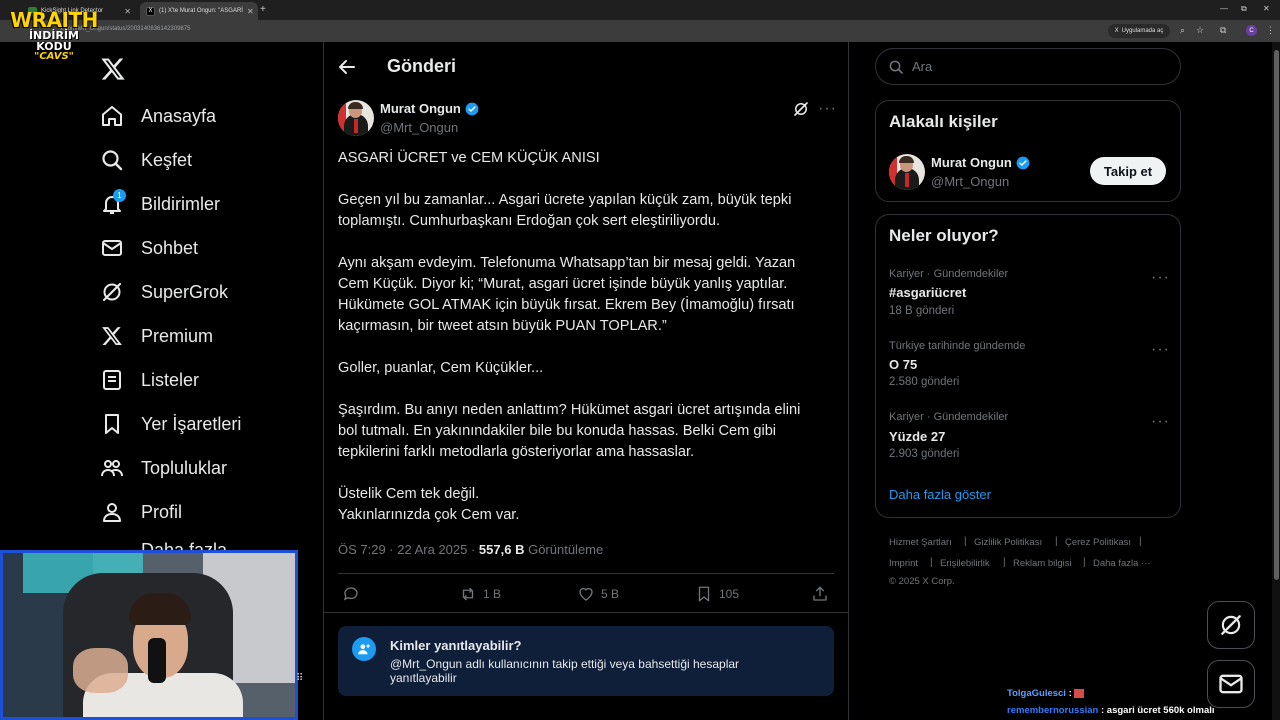  I want to click on chat-username: TolgaGulesci, so click(1036, 693).